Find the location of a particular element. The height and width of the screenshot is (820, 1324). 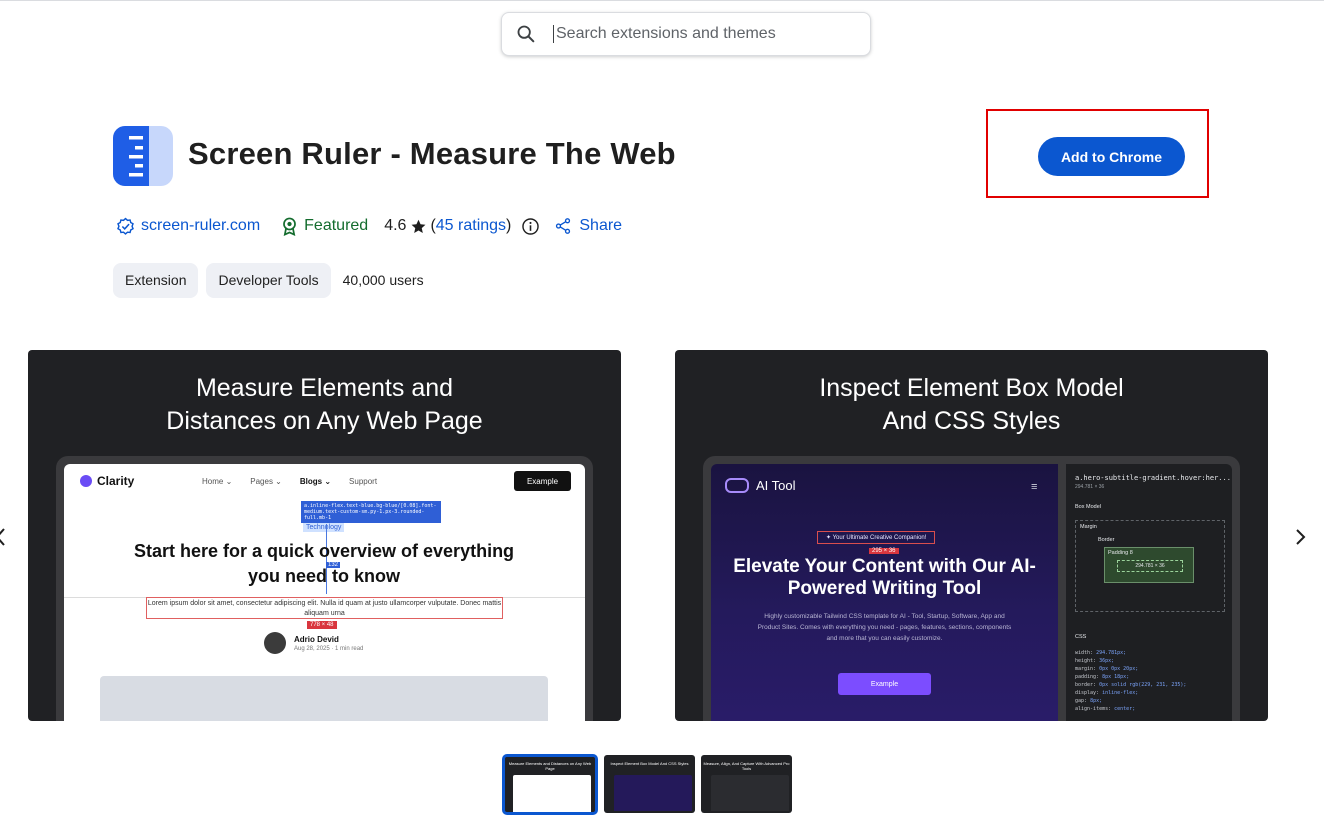

mock-nav: Home ⌄ Pages ⌄ Blogs ⌄ Support is located at coordinates (289, 481).